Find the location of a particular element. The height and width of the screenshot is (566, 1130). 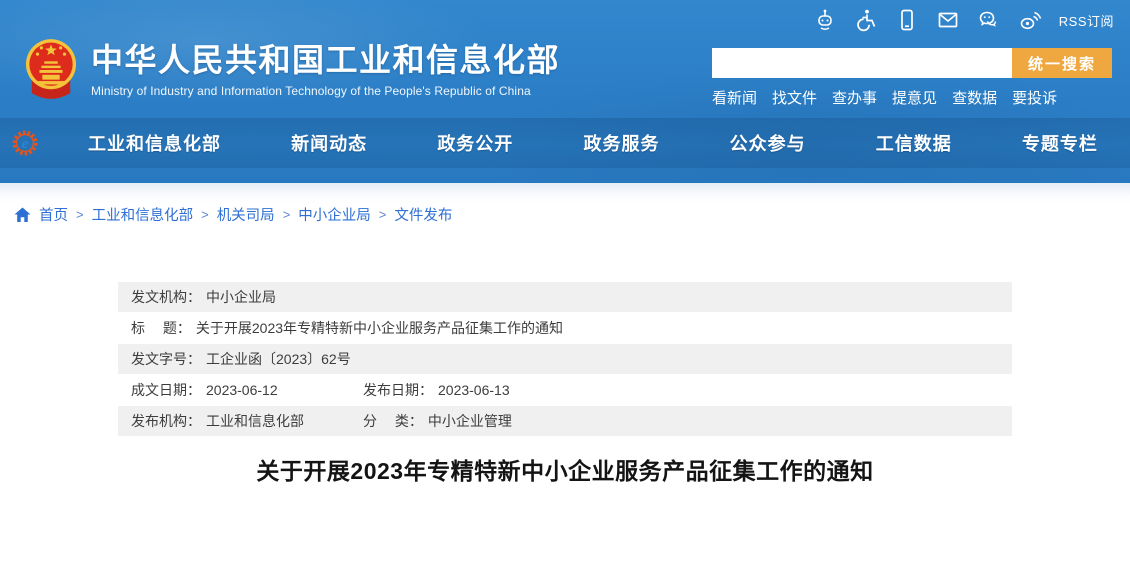

quick-link-services: 查办事 is located at coordinates (854, 97).